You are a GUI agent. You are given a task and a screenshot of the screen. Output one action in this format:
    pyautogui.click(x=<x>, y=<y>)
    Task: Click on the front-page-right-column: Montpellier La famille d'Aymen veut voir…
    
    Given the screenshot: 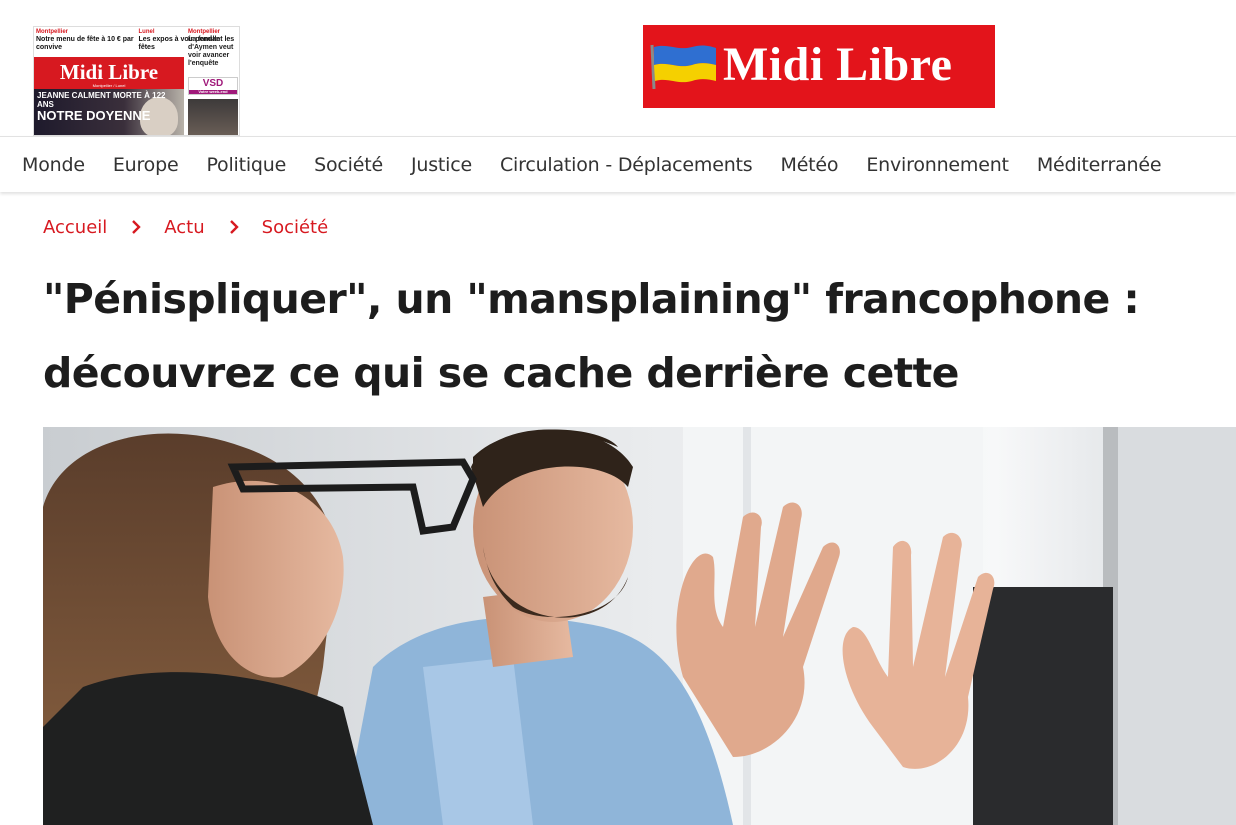 What is the action you would take?
    pyautogui.click(x=212, y=81)
    